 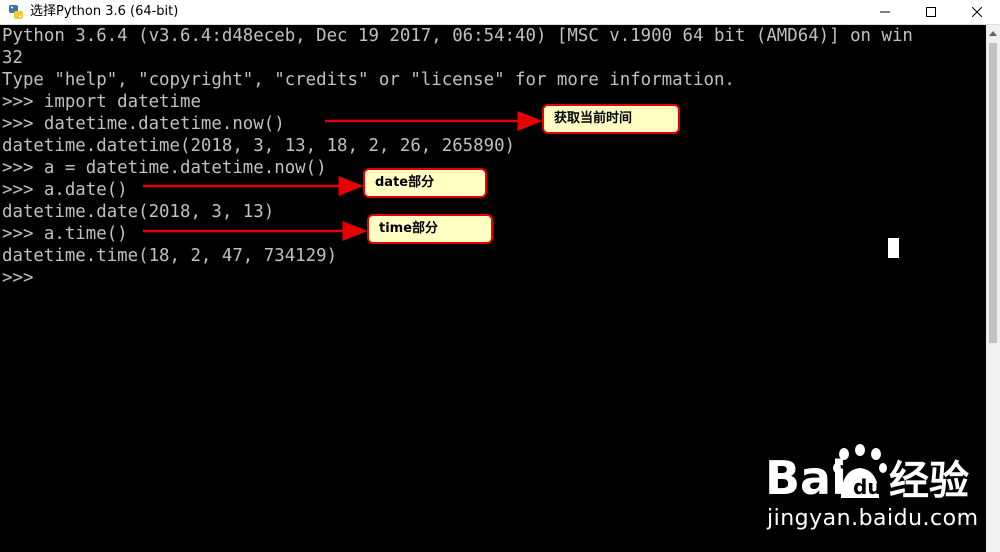 I want to click on svg-text: 经验, so click(x=929, y=481).